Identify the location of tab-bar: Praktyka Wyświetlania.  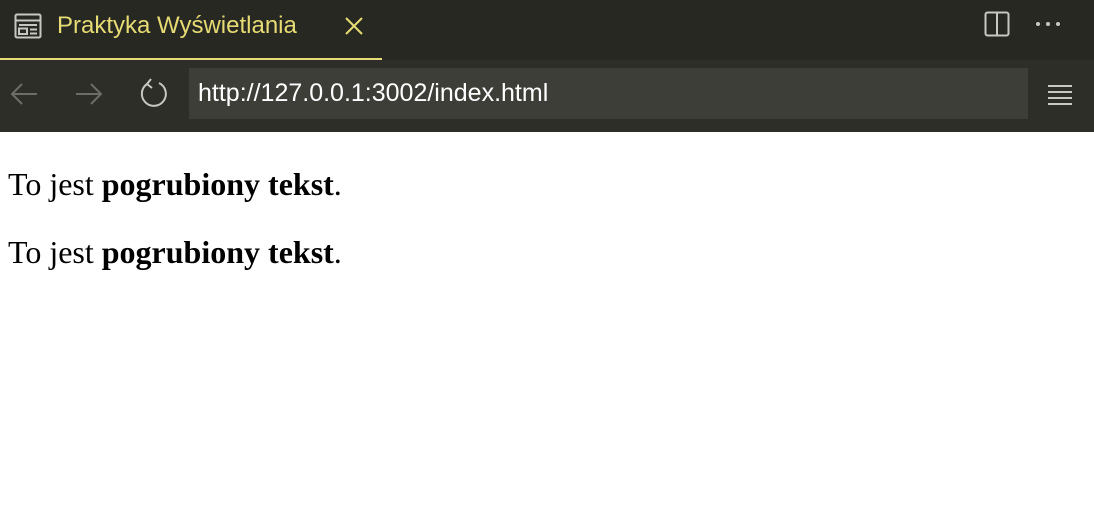
(547, 30).